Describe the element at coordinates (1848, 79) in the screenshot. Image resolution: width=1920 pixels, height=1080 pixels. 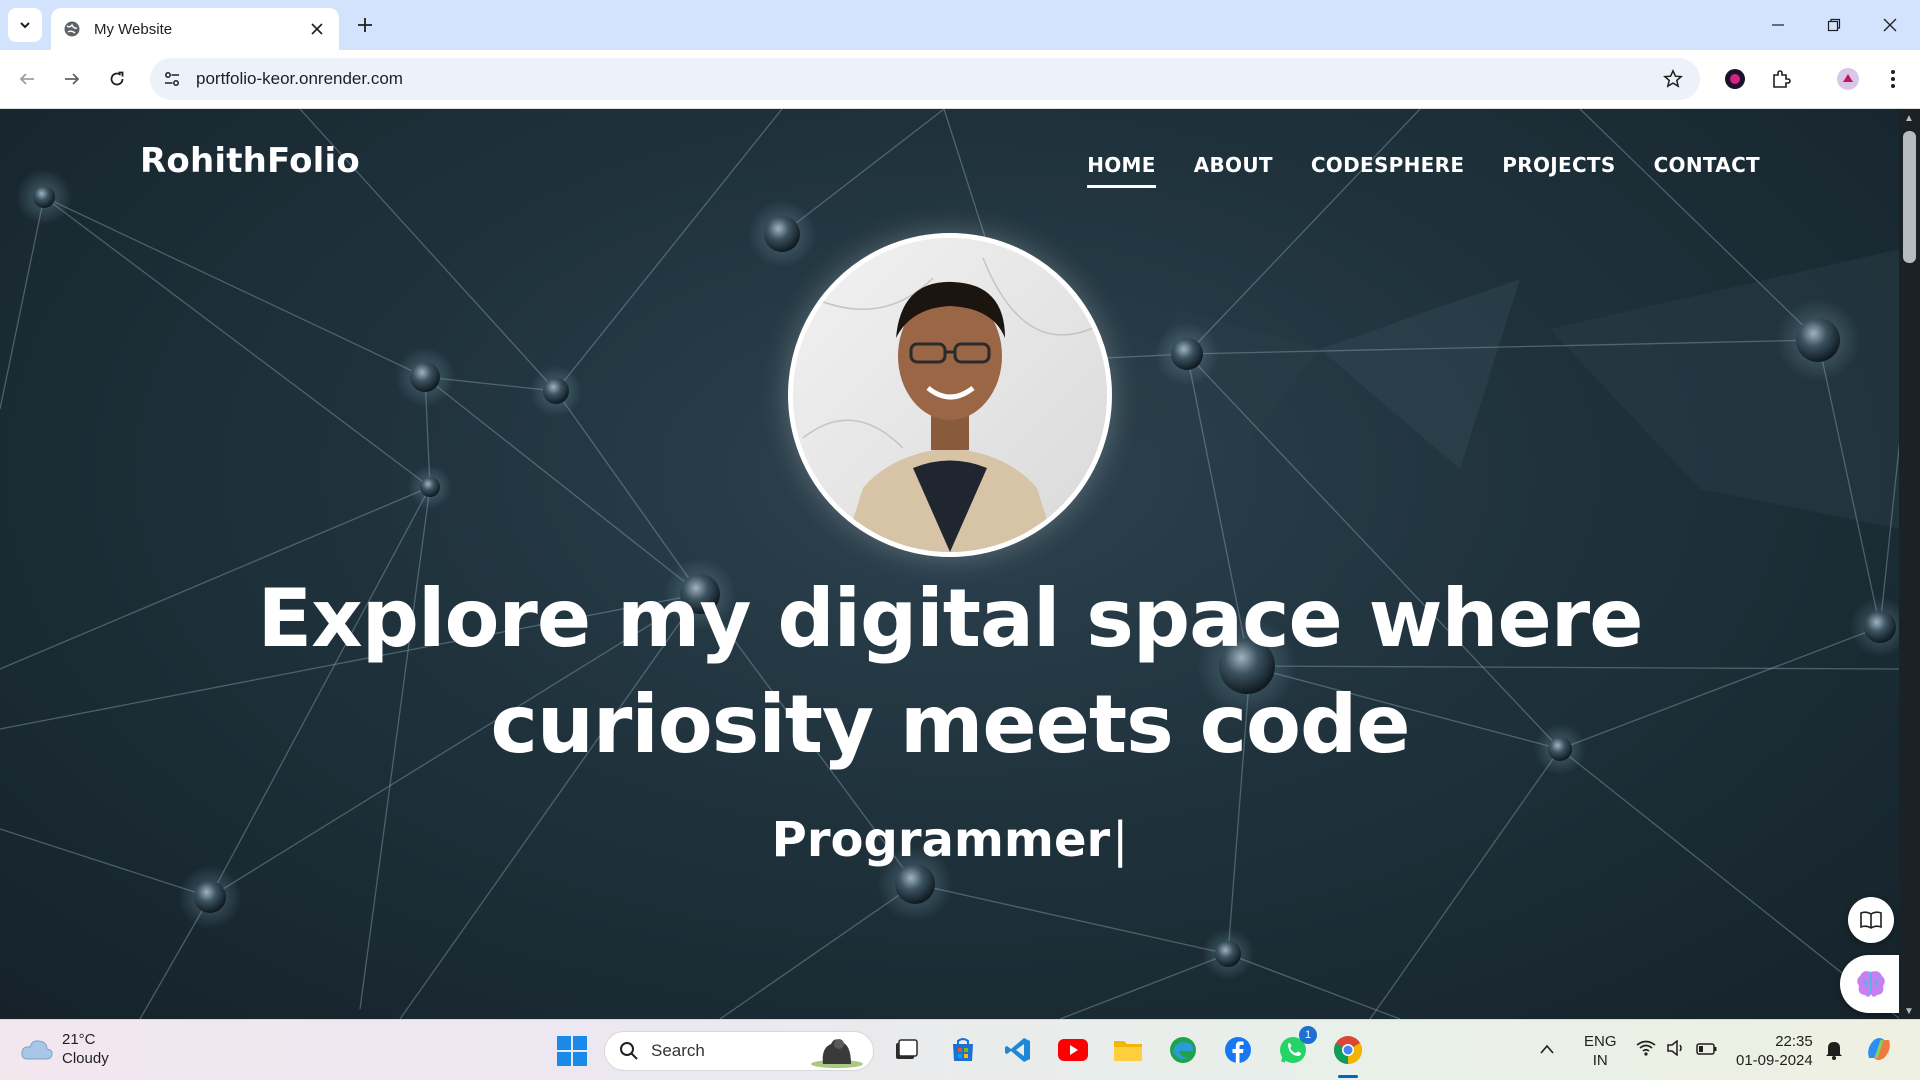
I see `profile-avatar` at that location.